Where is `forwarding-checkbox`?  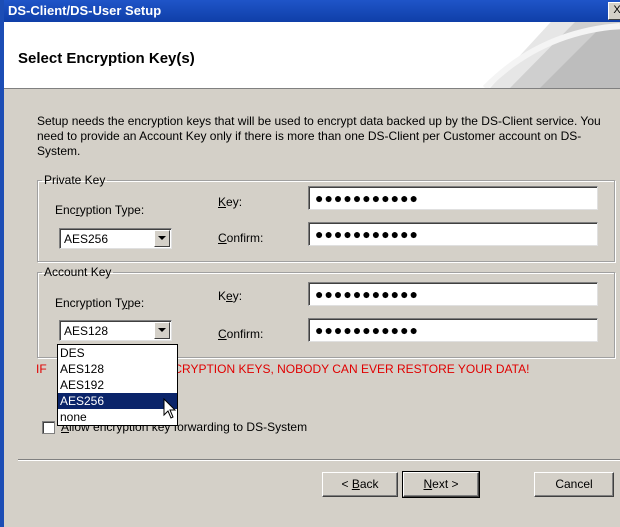 forwarding-checkbox is located at coordinates (48, 427).